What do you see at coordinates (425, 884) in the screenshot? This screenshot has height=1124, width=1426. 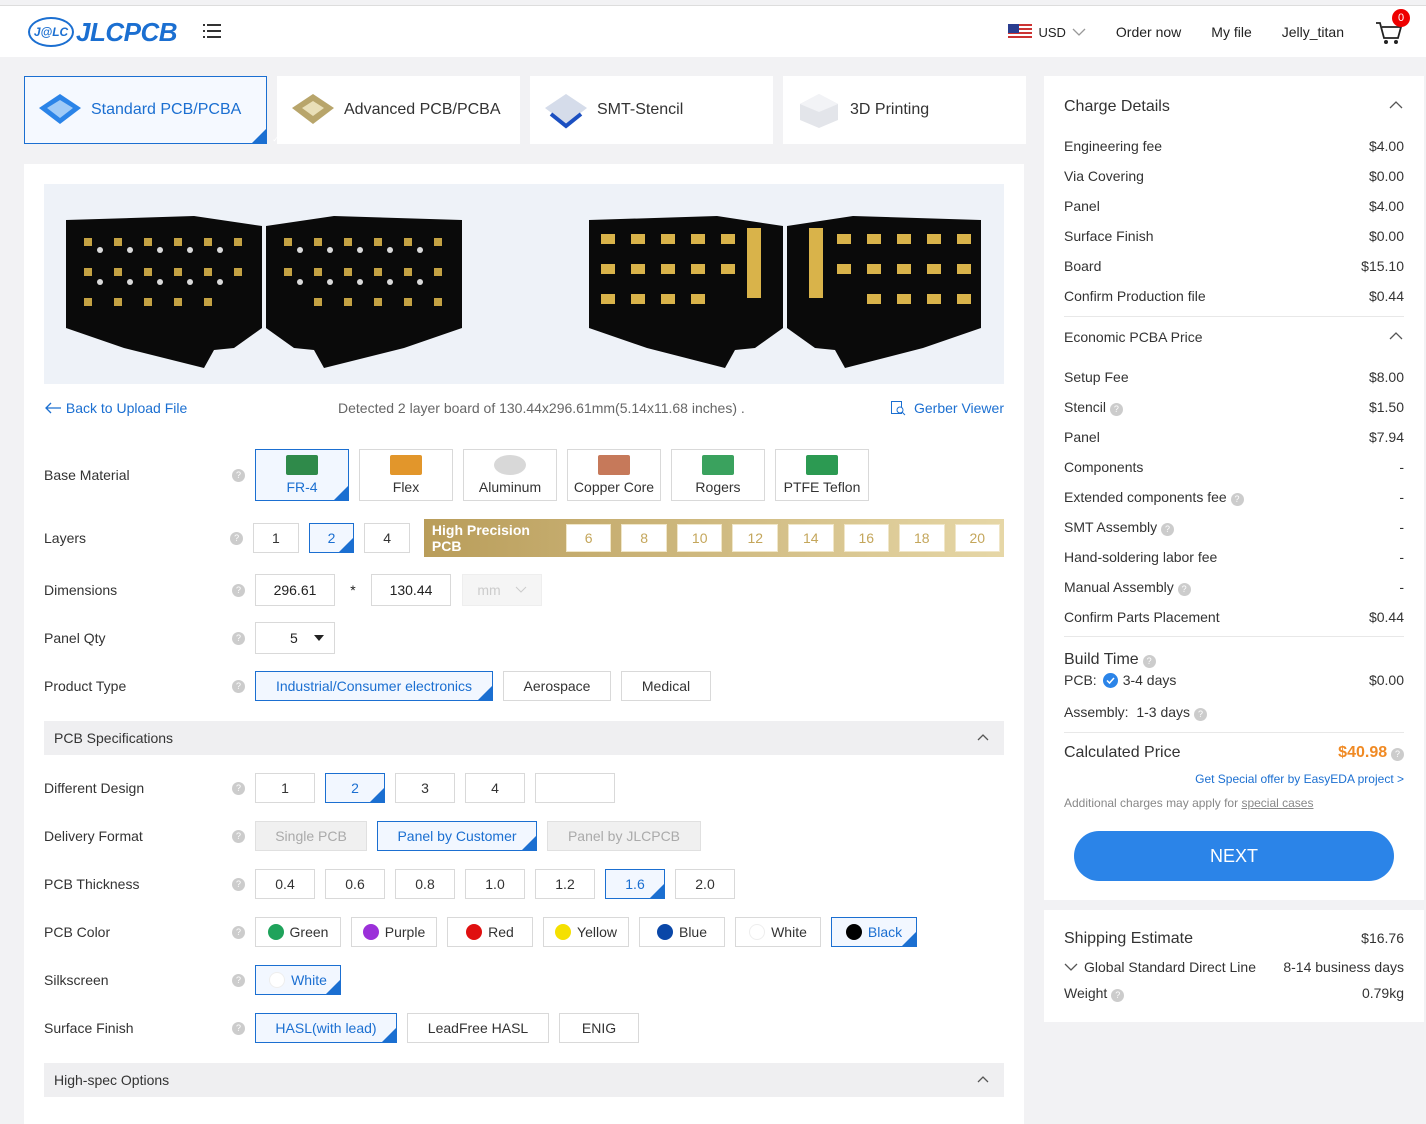 I see `thickness-0-8: 0.8` at bounding box center [425, 884].